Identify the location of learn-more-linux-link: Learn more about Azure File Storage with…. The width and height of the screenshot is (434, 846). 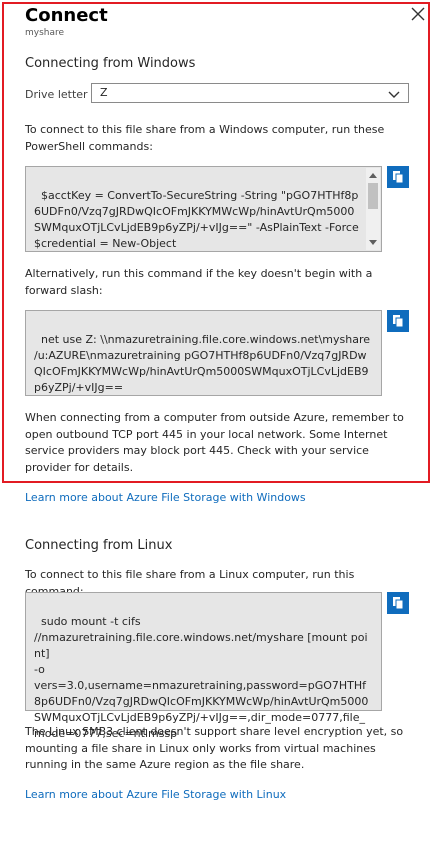
(155, 794).